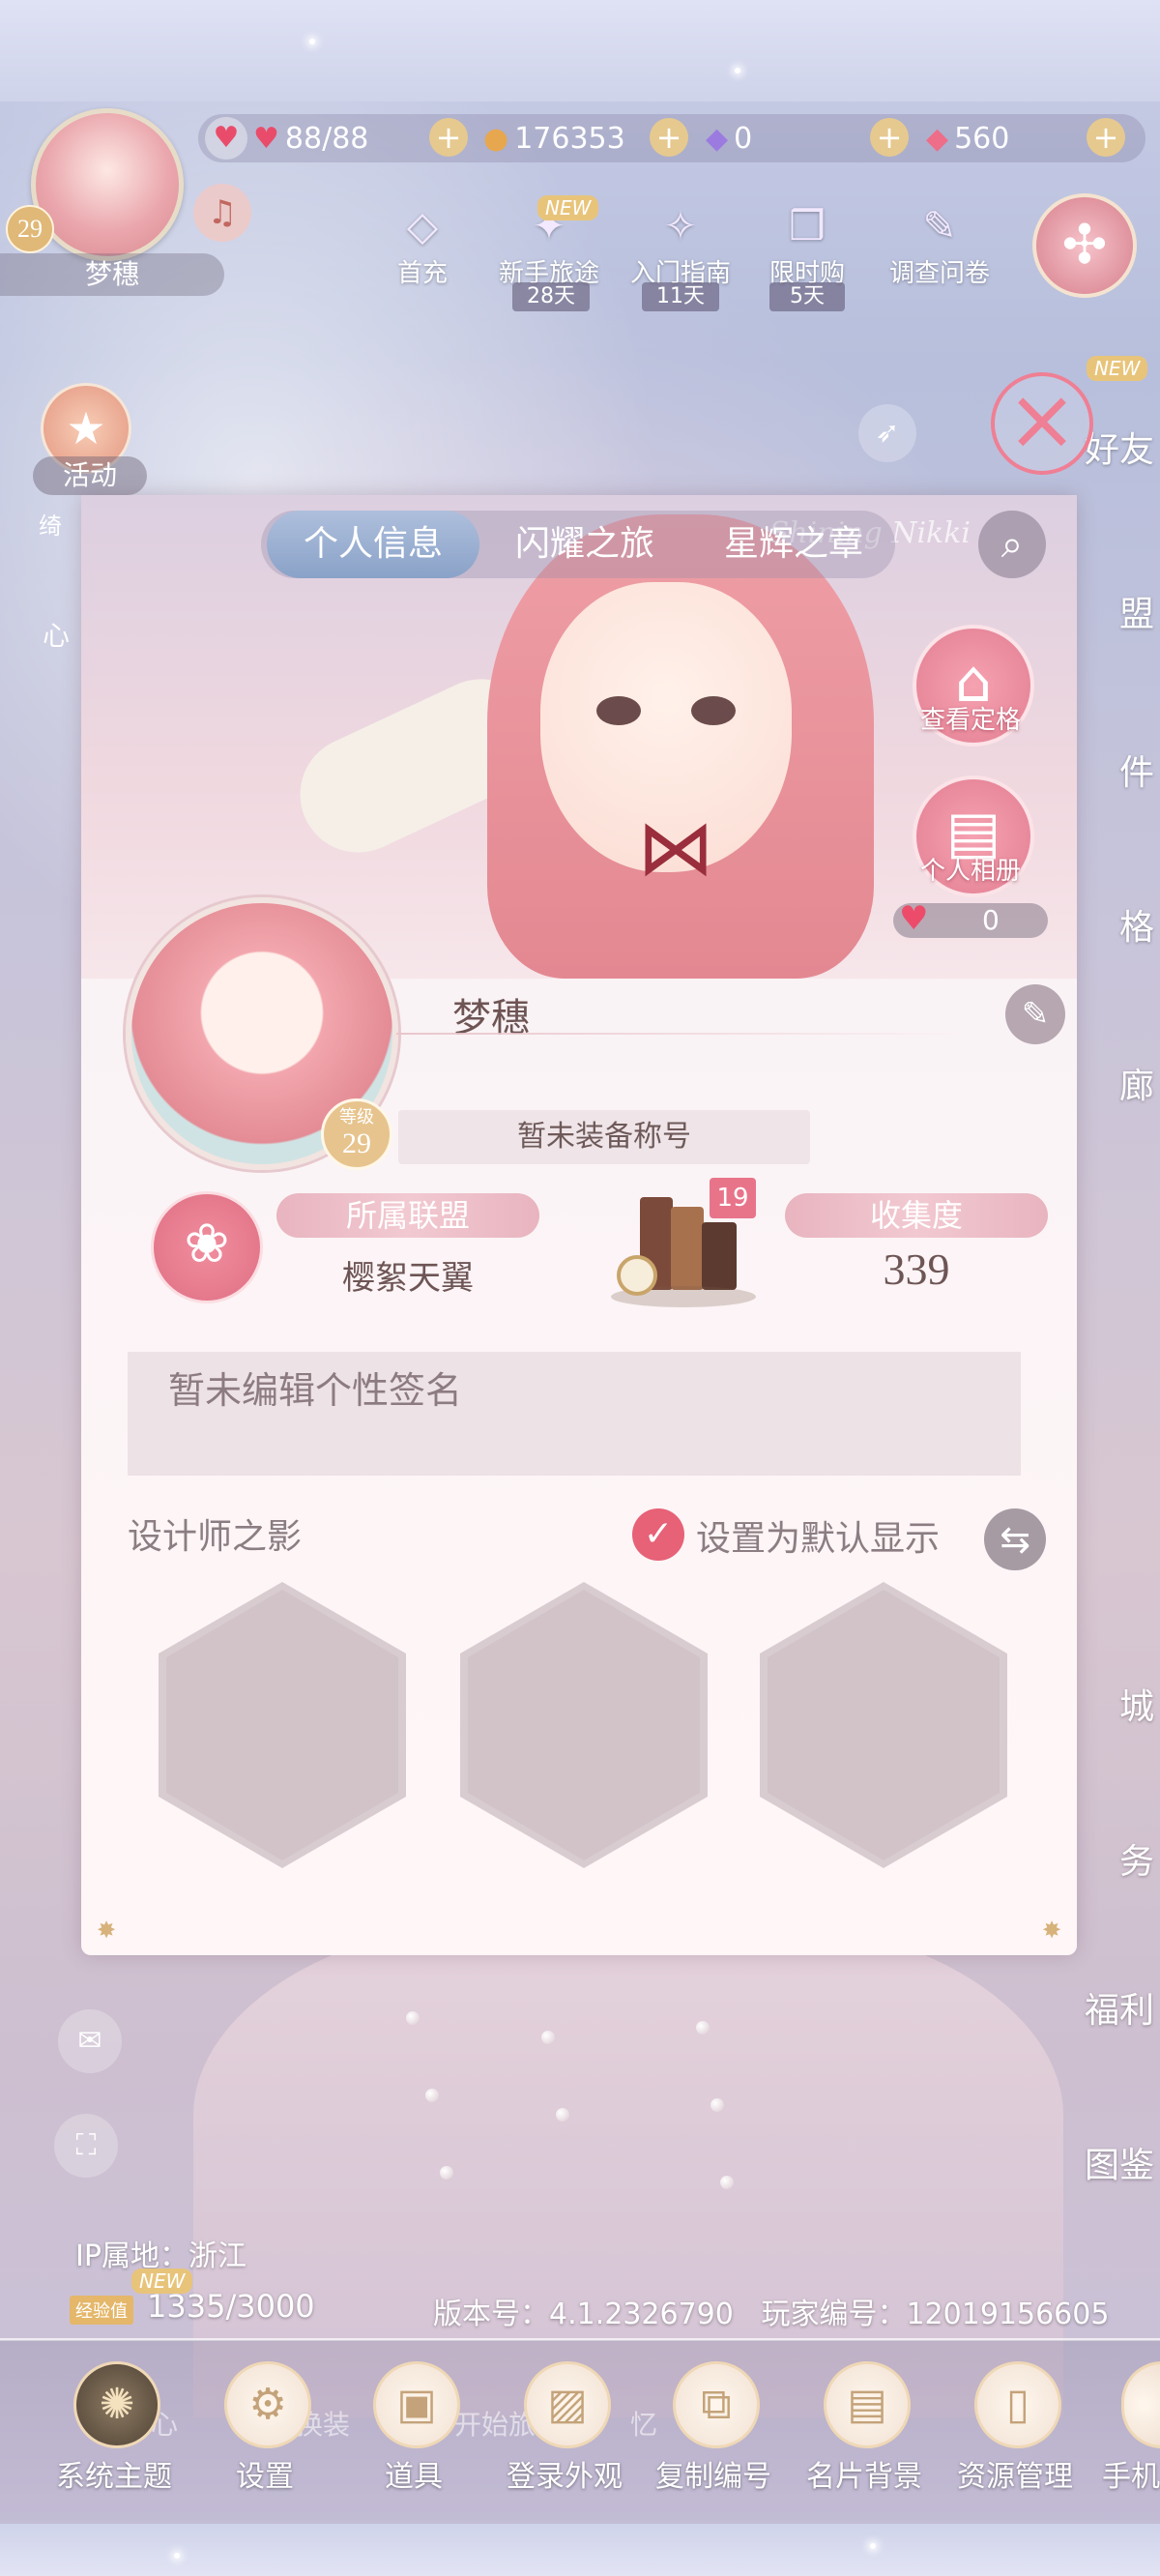 The height and width of the screenshot is (2576, 1160). I want to click on tab-personal-info: 个人信息, so click(373, 544).